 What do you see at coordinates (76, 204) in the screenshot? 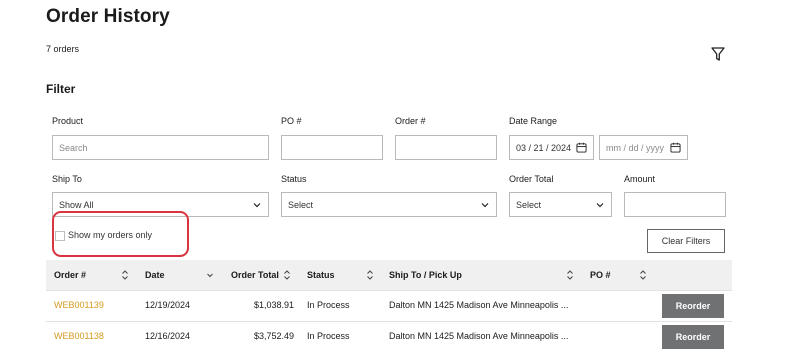
I see `ship-to-selected: Show All` at bounding box center [76, 204].